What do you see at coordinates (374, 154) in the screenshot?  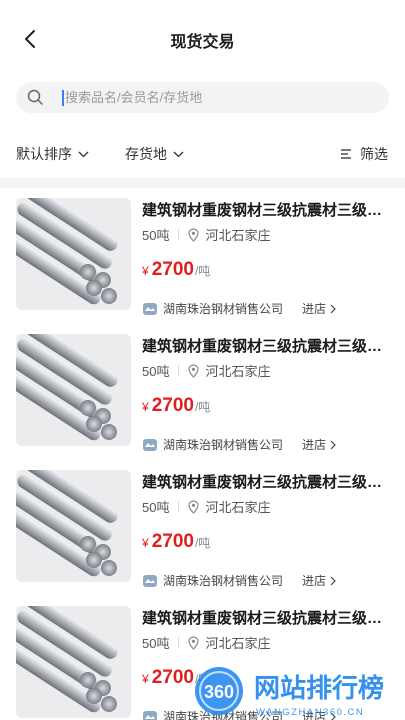 I see `filter-label: 筛选` at bounding box center [374, 154].